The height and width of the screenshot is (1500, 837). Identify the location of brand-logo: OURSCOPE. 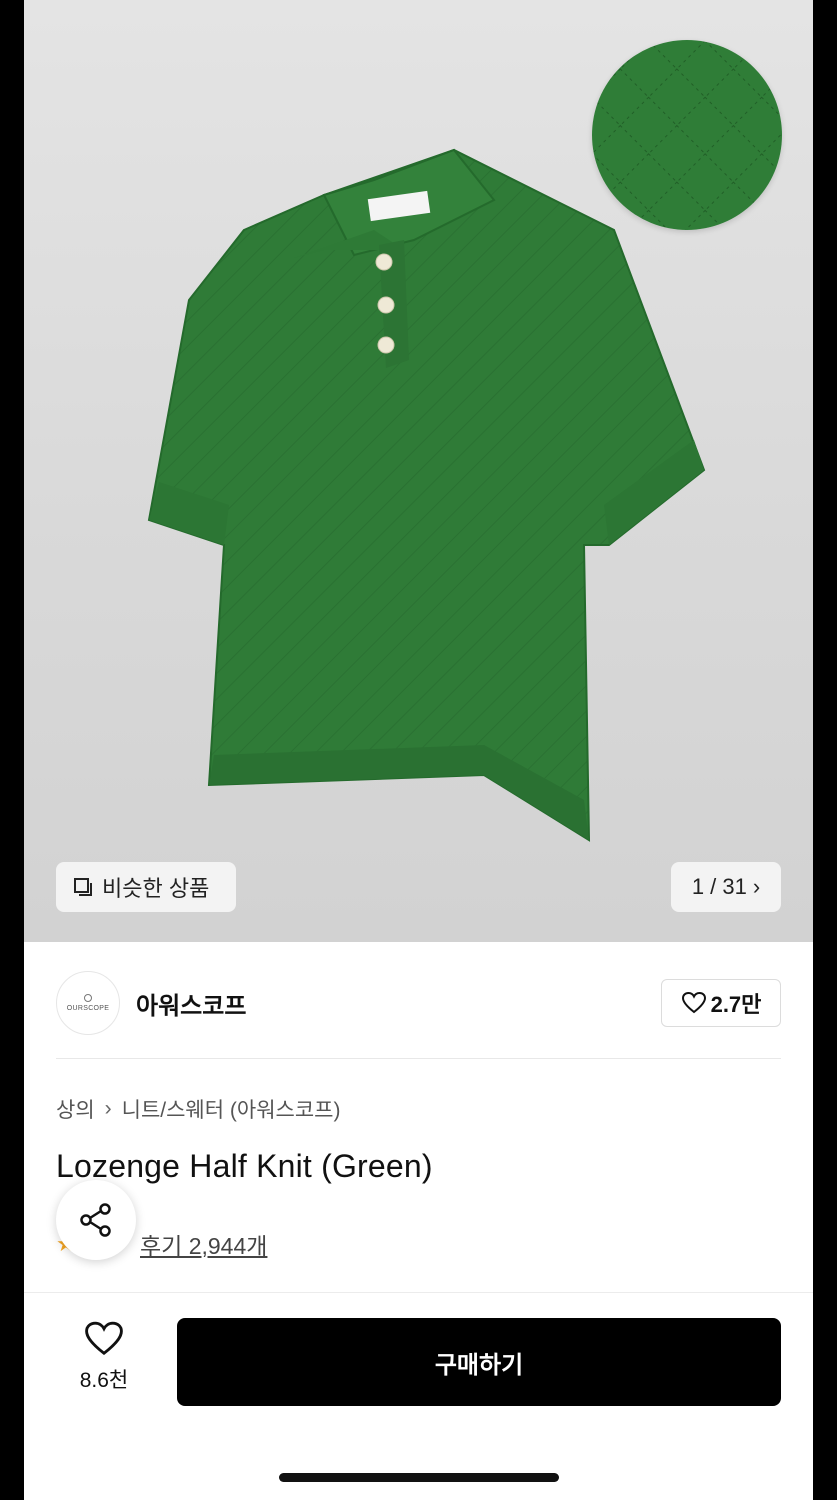
(88, 1003).